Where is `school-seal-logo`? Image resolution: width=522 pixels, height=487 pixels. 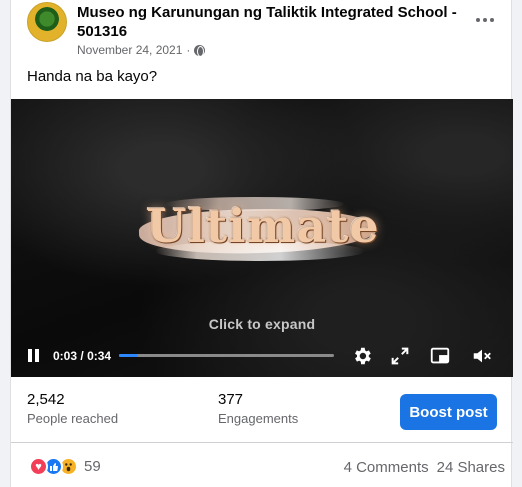 school-seal-logo is located at coordinates (47, 19).